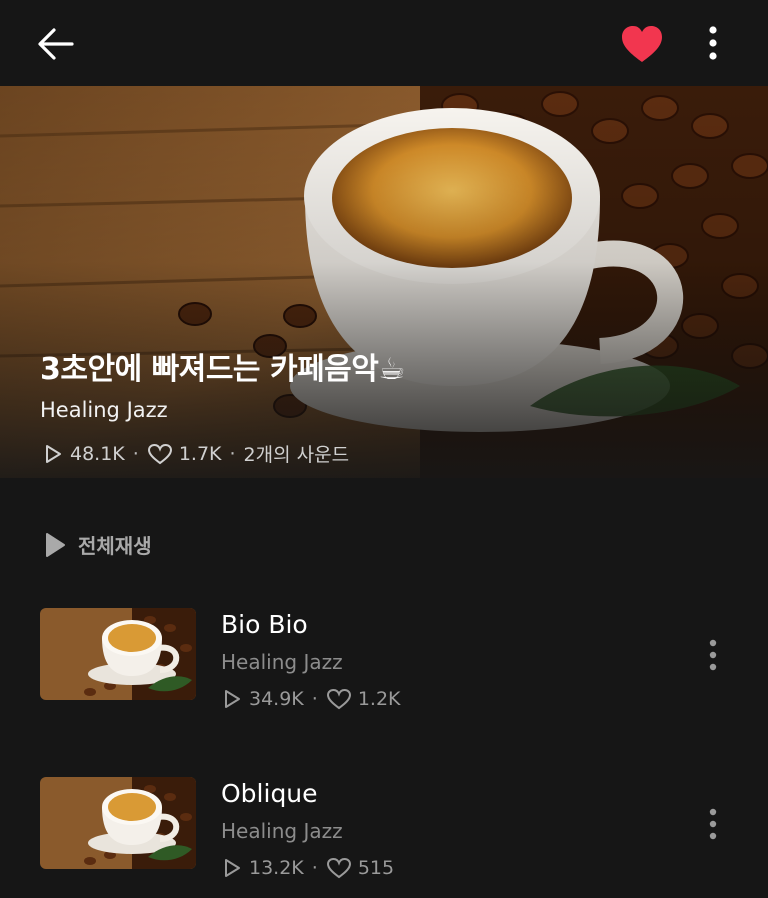 The width and height of the screenshot is (768, 898). I want to click on play-all-button: 전체재생, so click(98, 544).